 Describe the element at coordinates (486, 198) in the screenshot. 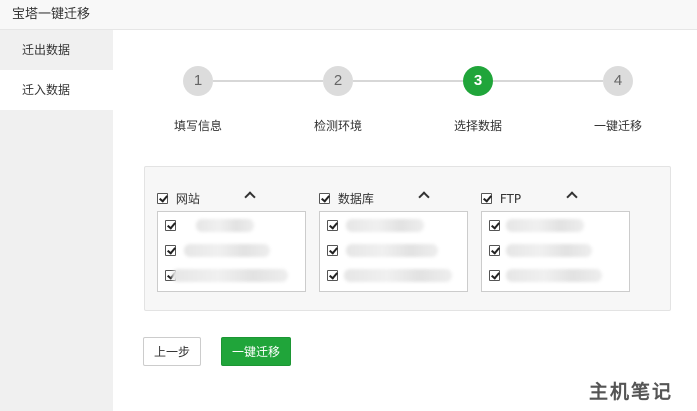

I see `ftp-select-all-checkbox` at that location.